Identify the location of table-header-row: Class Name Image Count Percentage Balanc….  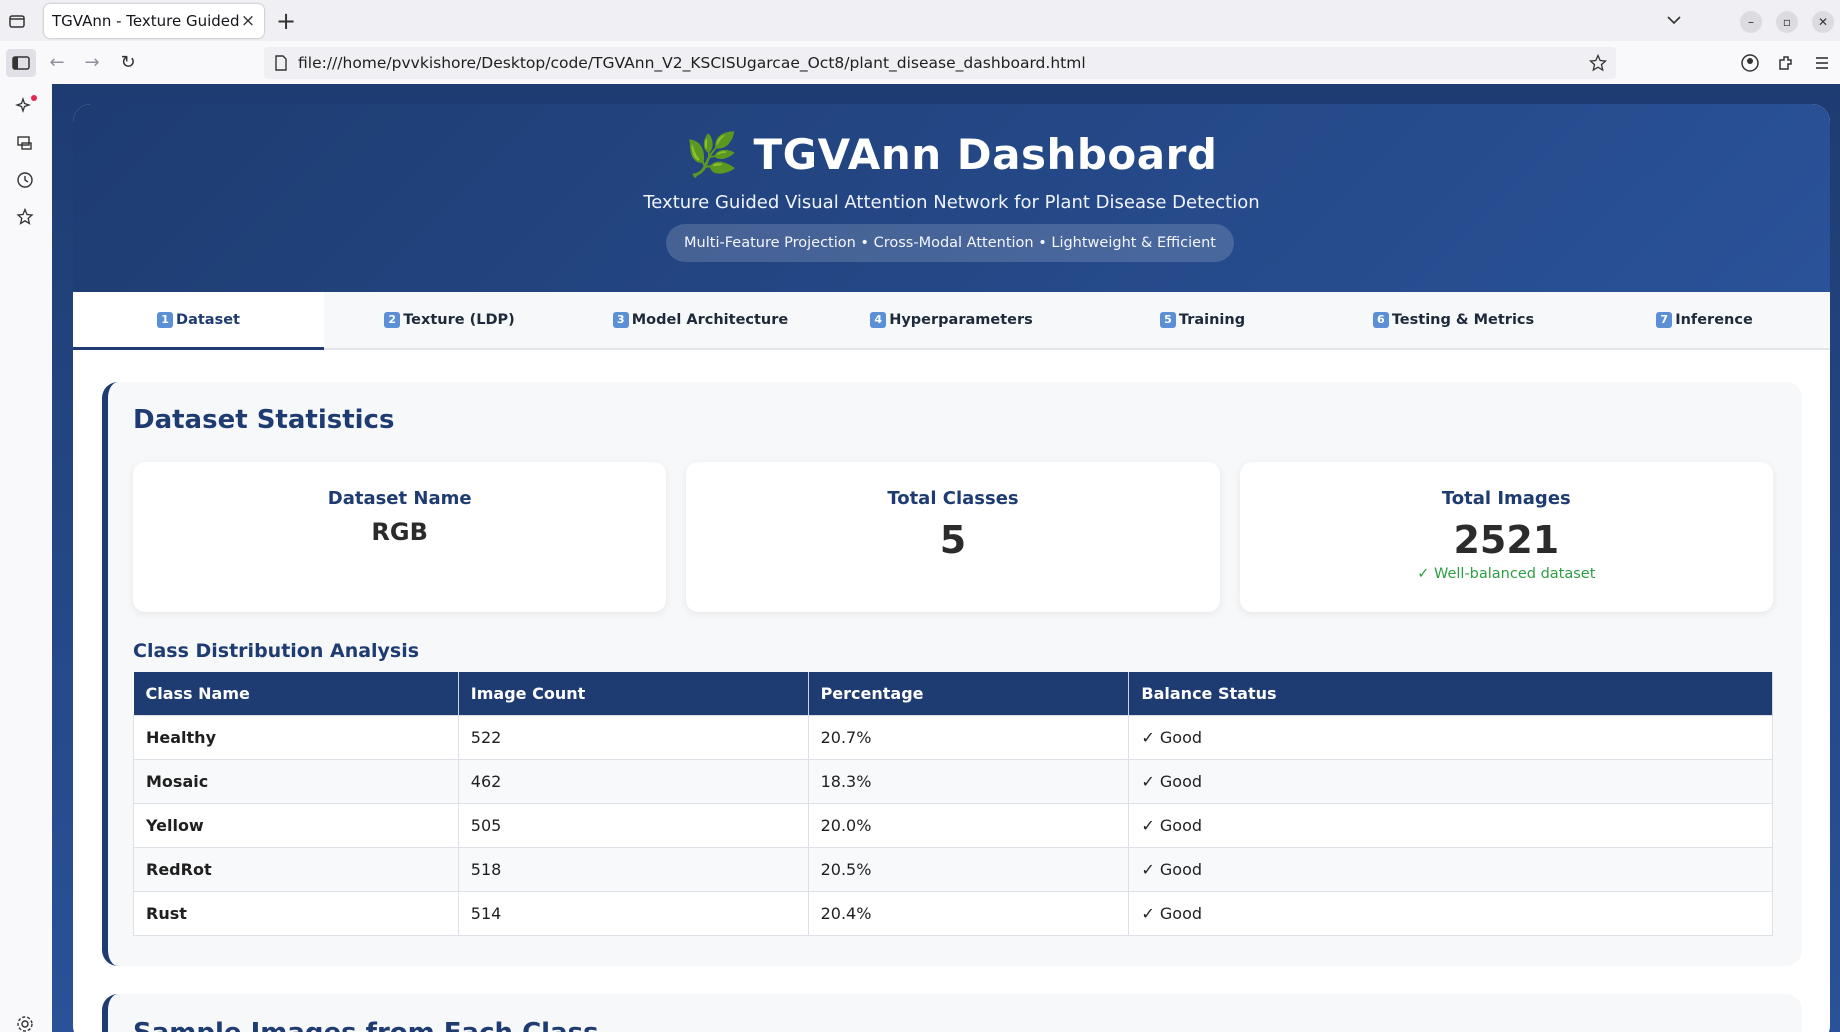
(953, 693).